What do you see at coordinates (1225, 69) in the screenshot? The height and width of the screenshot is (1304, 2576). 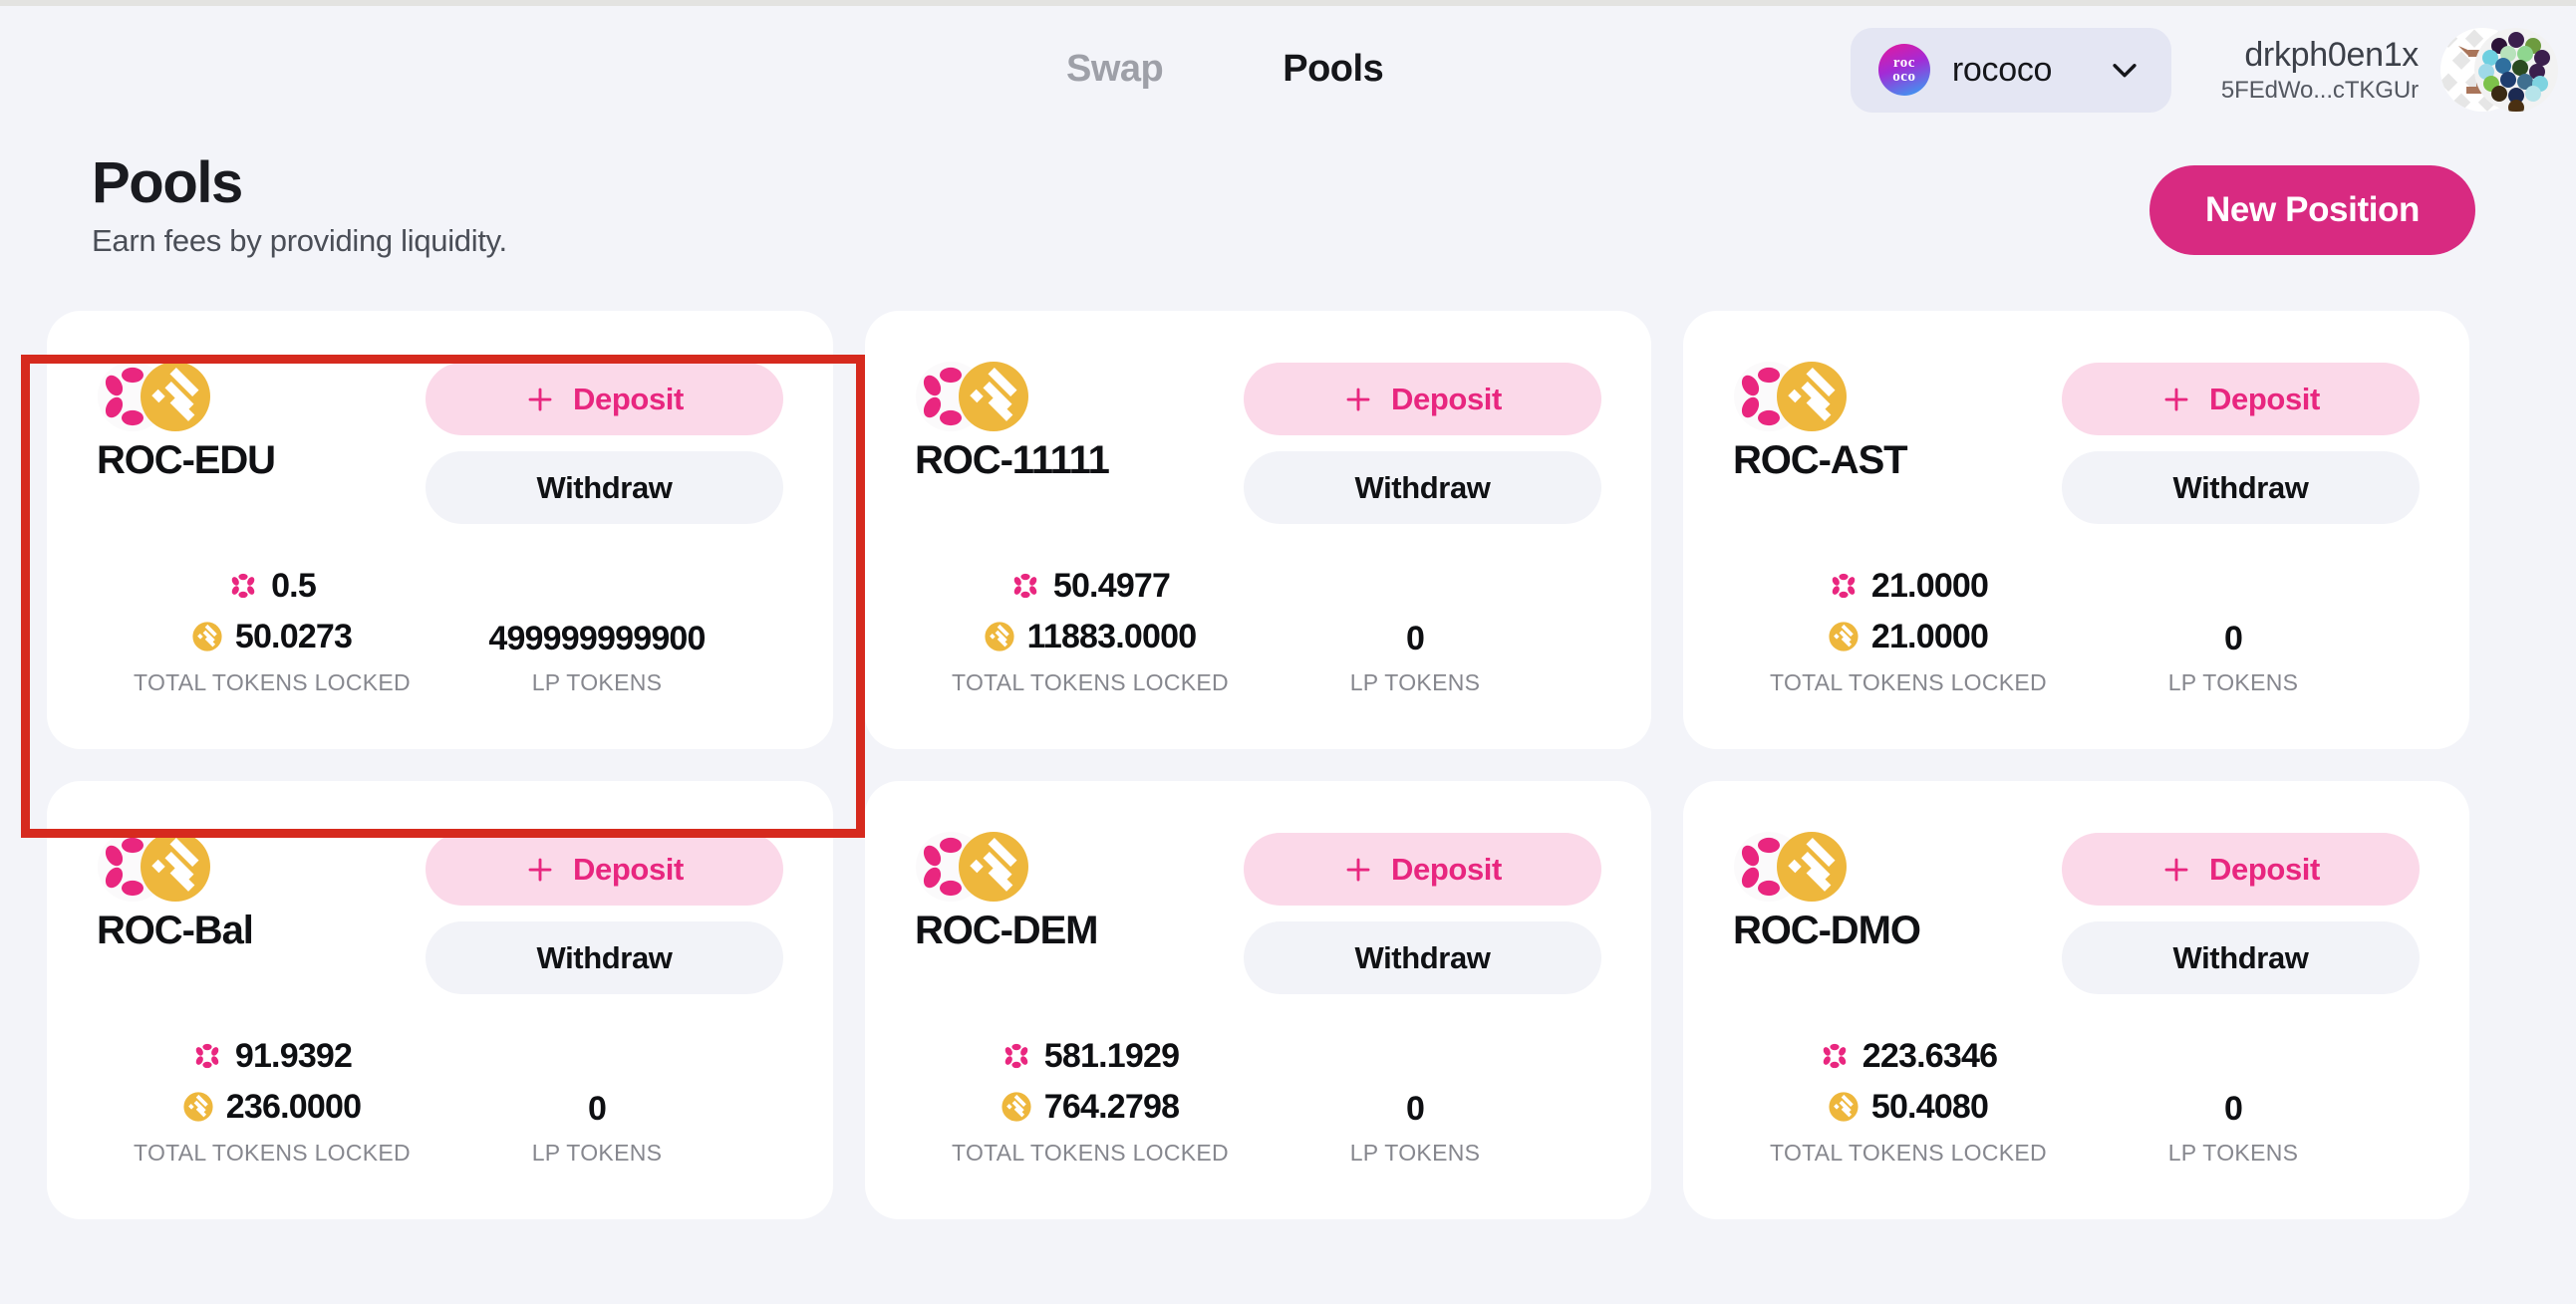 I see `main-navigation: Swap Pools` at bounding box center [1225, 69].